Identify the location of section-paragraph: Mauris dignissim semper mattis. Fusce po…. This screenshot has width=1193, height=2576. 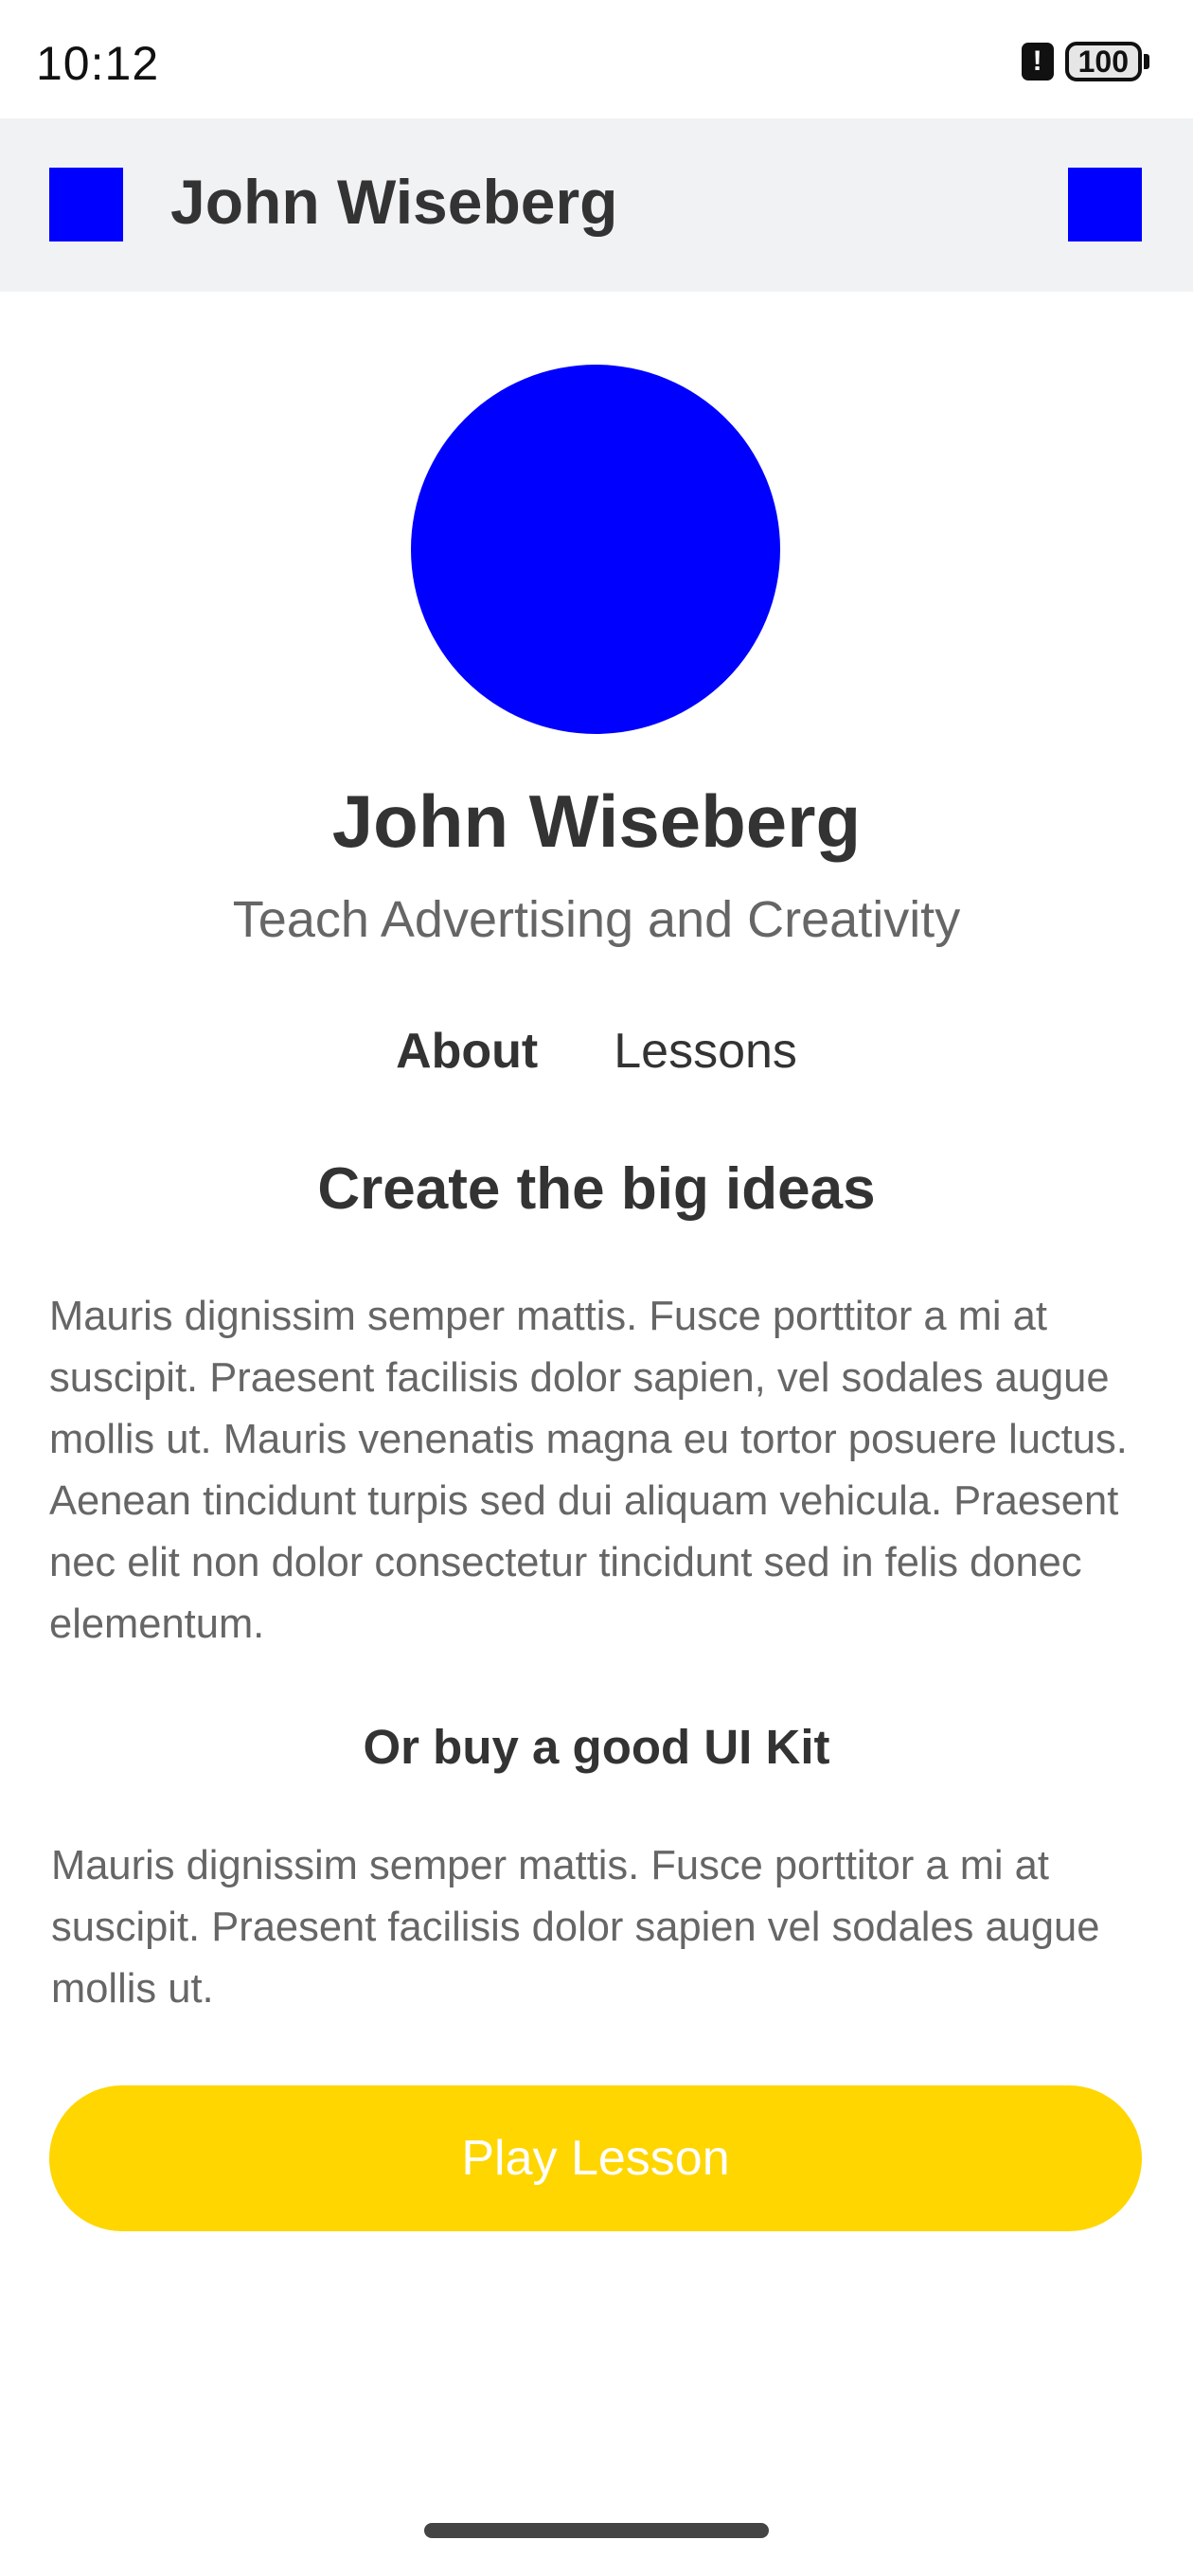
(588, 1470).